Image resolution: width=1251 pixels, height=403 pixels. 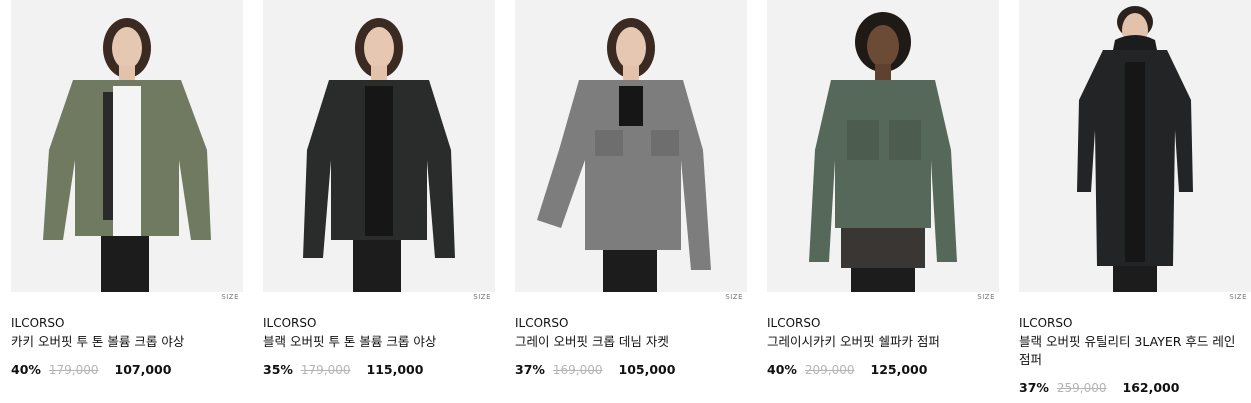 What do you see at coordinates (1081, 388) in the screenshot?
I see `original-price: 259,000` at bounding box center [1081, 388].